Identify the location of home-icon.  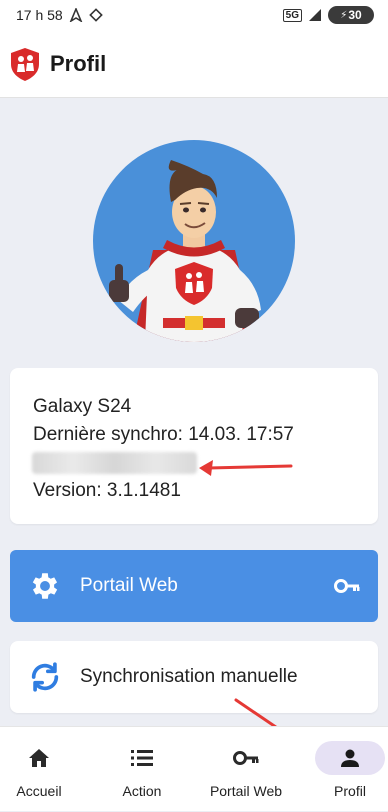
(39, 758).